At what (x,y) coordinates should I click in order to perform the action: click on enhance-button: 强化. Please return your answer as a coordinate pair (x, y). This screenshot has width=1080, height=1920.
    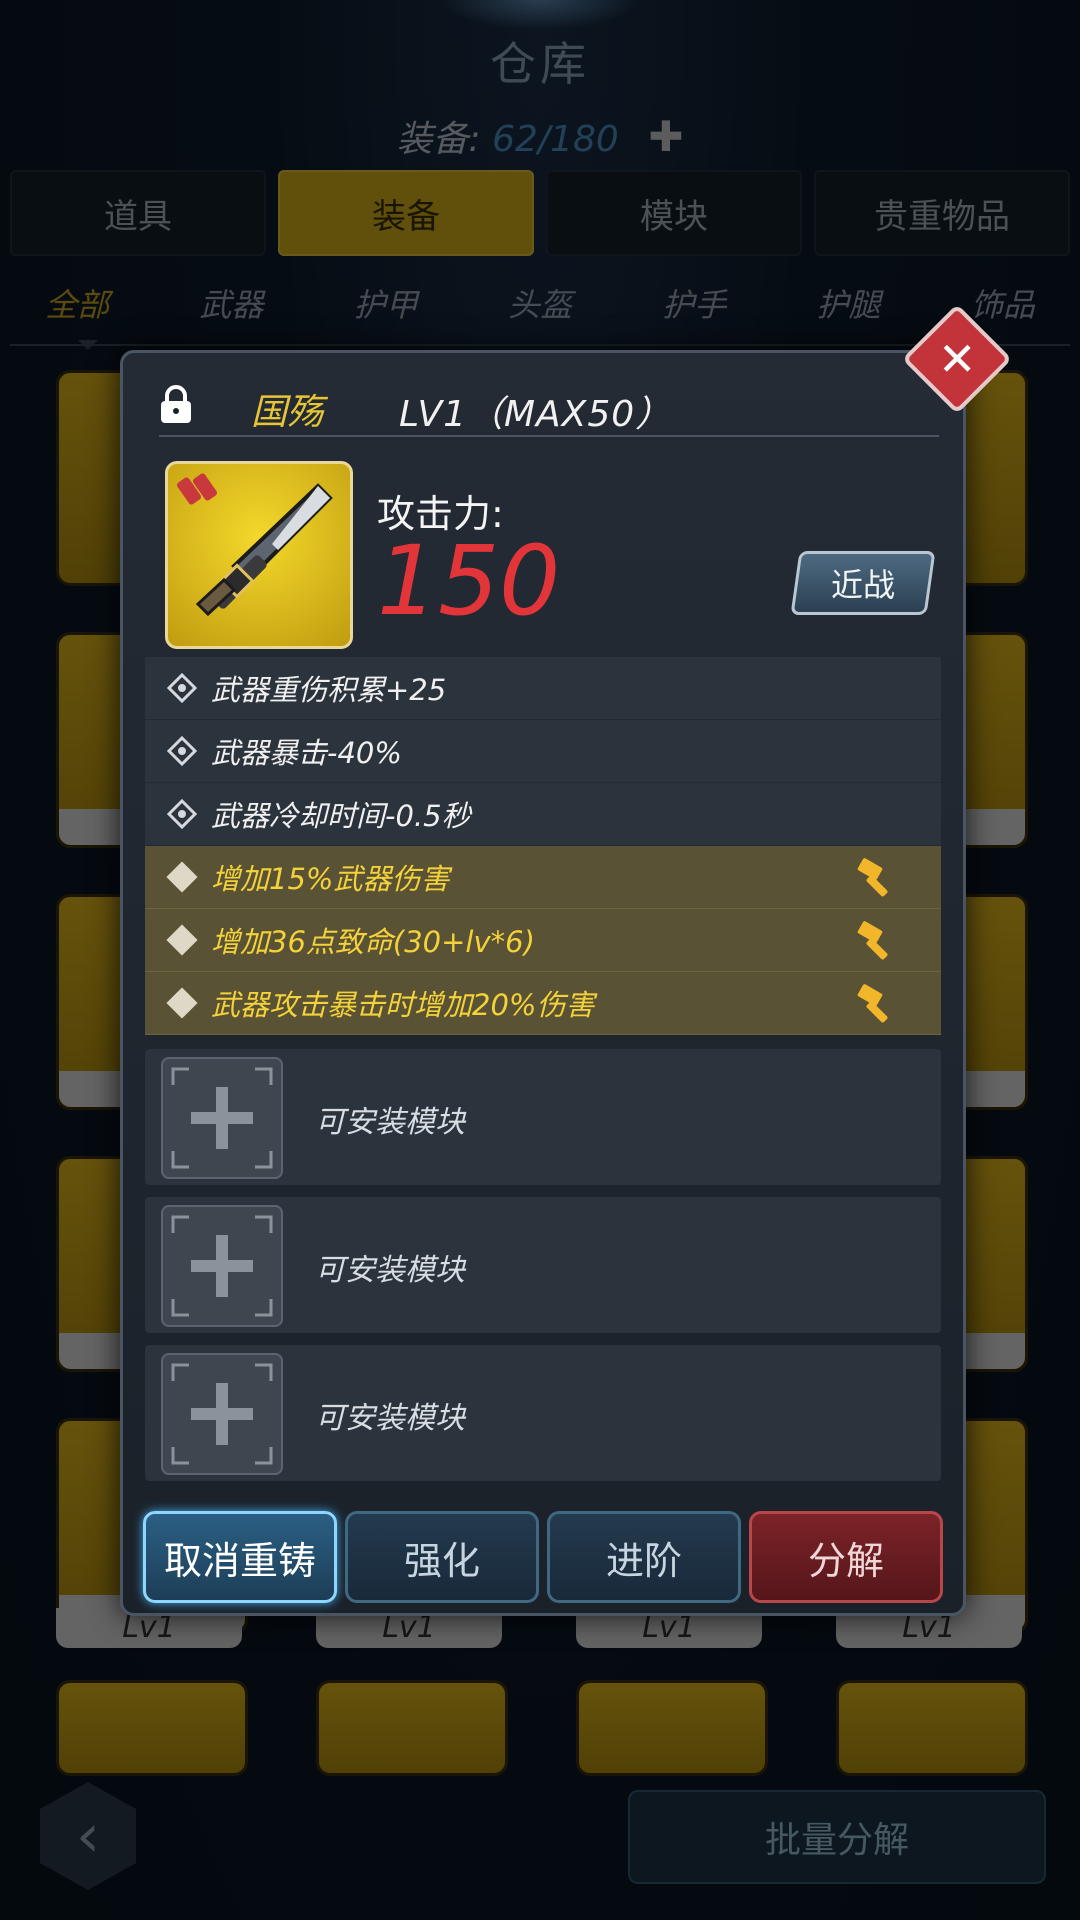
    Looking at the image, I should click on (442, 1557).